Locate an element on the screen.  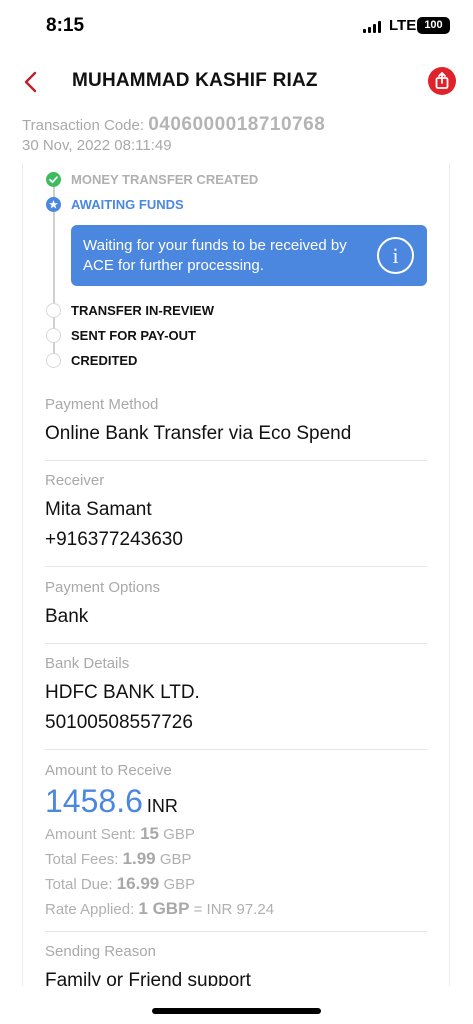
network-type: LTE is located at coordinates (403, 25).